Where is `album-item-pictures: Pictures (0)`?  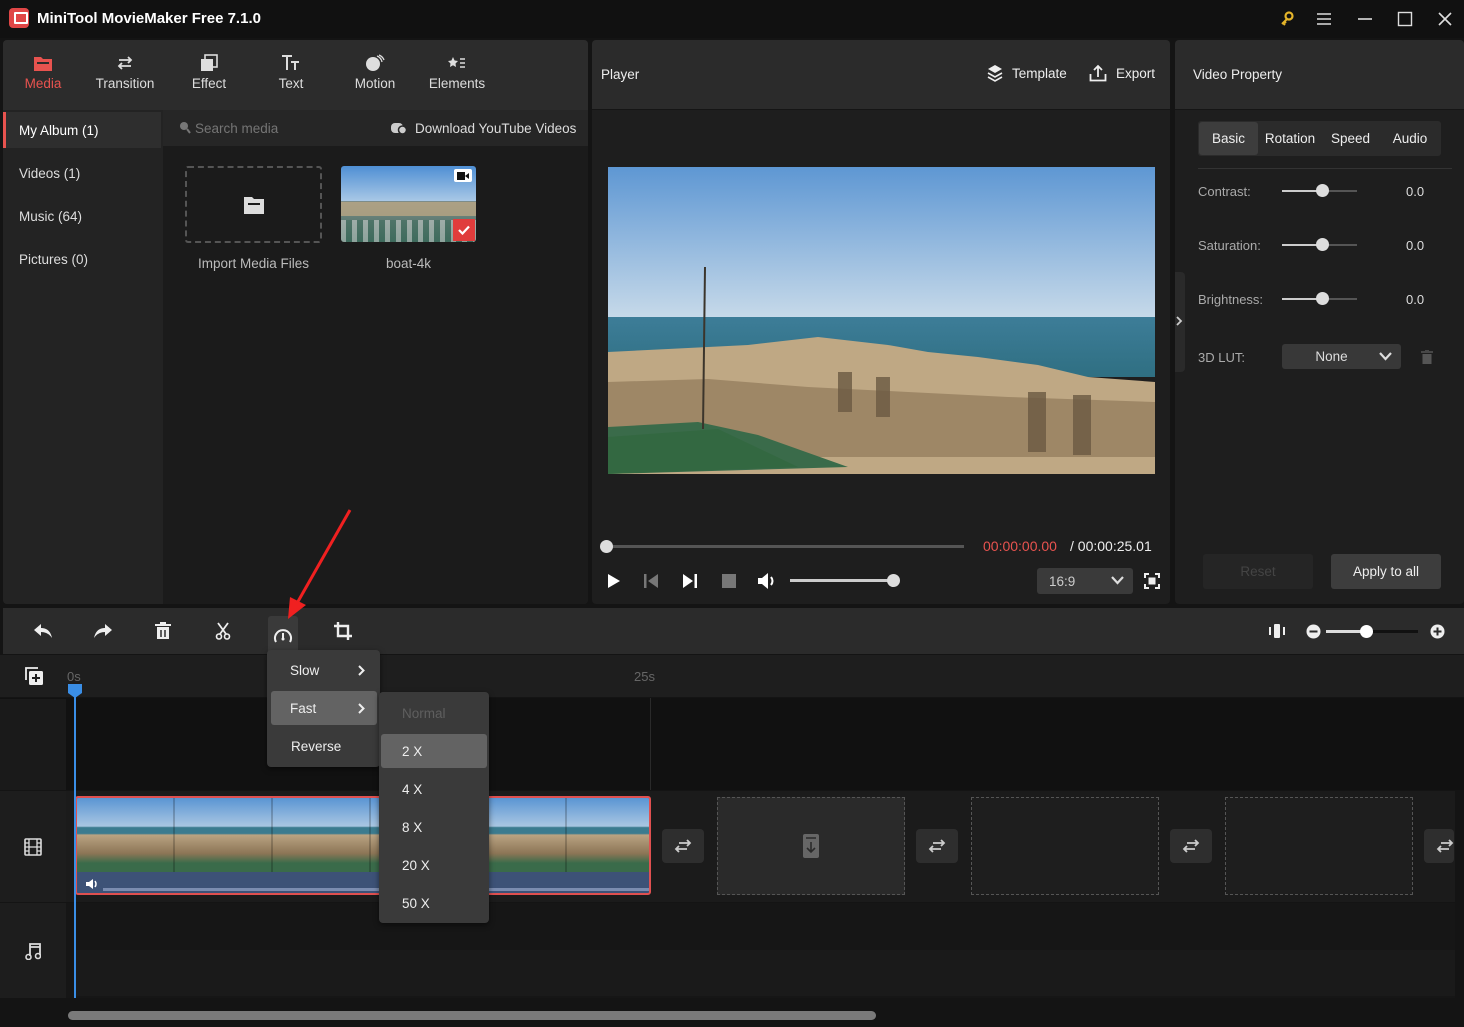 album-item-pictures: Pictures (0) is located at coordinates (82, 259).